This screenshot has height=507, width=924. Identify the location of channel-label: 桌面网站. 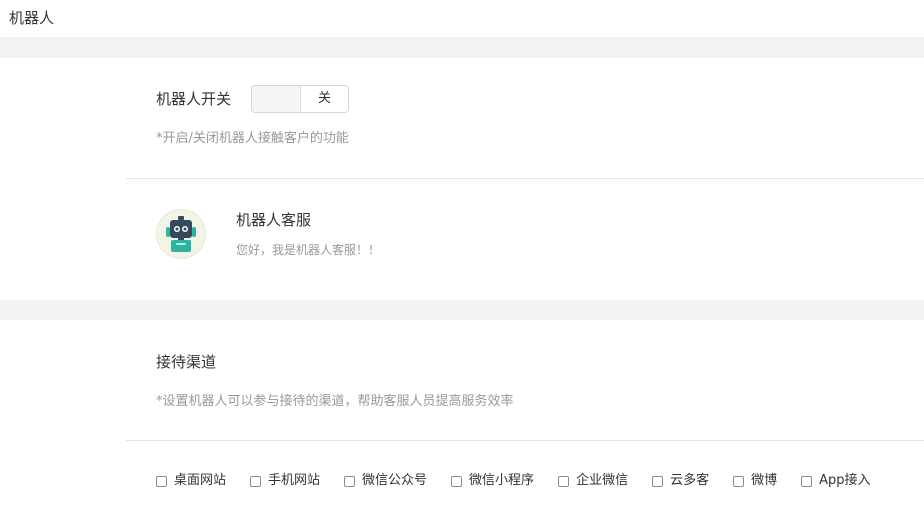
(200, 480).